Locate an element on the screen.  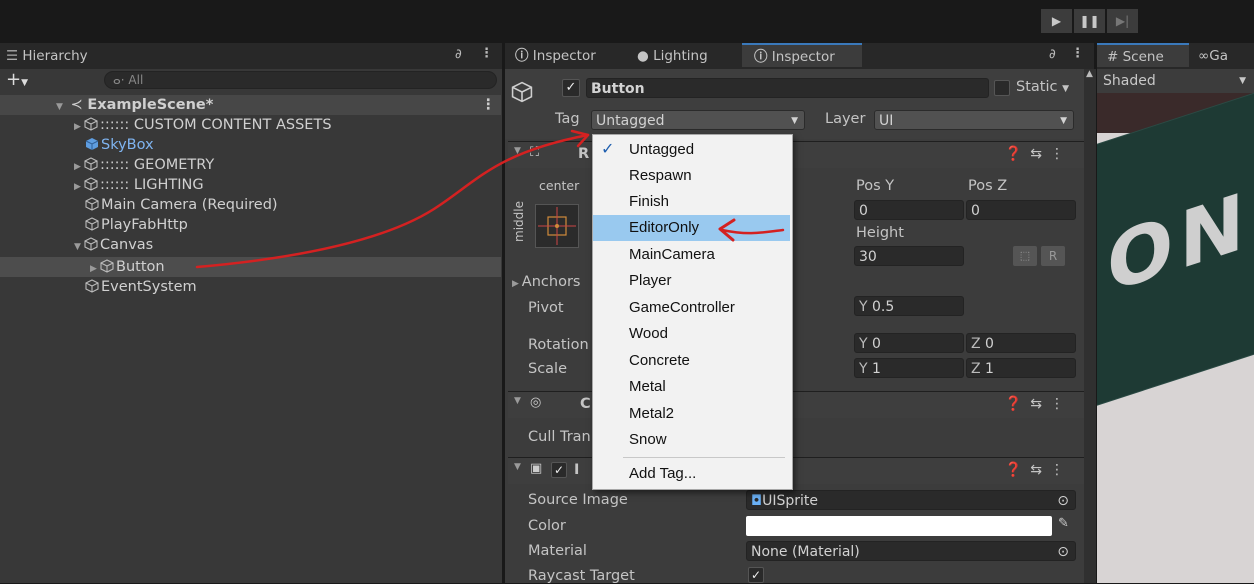
annotation-overlay is located at coordinates (490, 199).